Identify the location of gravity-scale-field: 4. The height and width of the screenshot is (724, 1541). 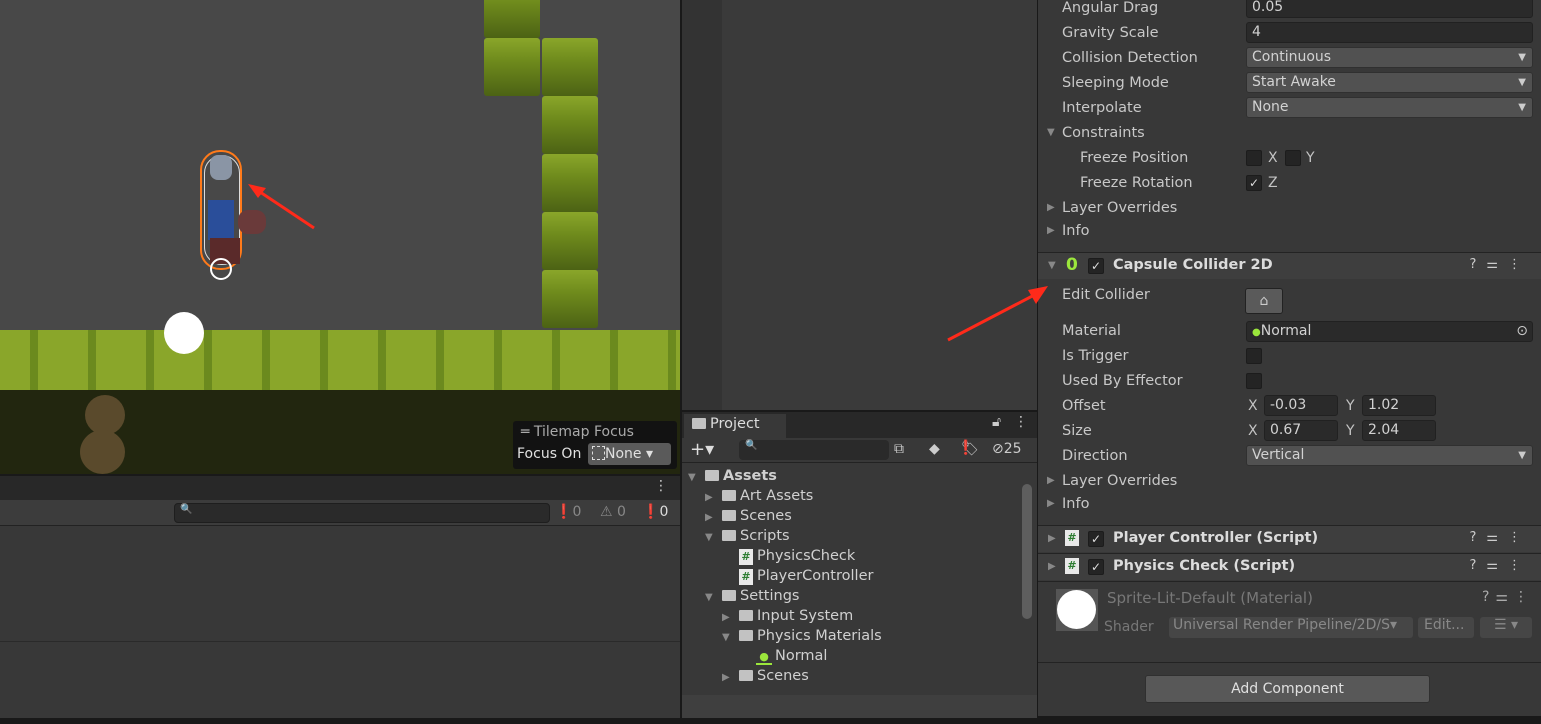
(1389, 32).